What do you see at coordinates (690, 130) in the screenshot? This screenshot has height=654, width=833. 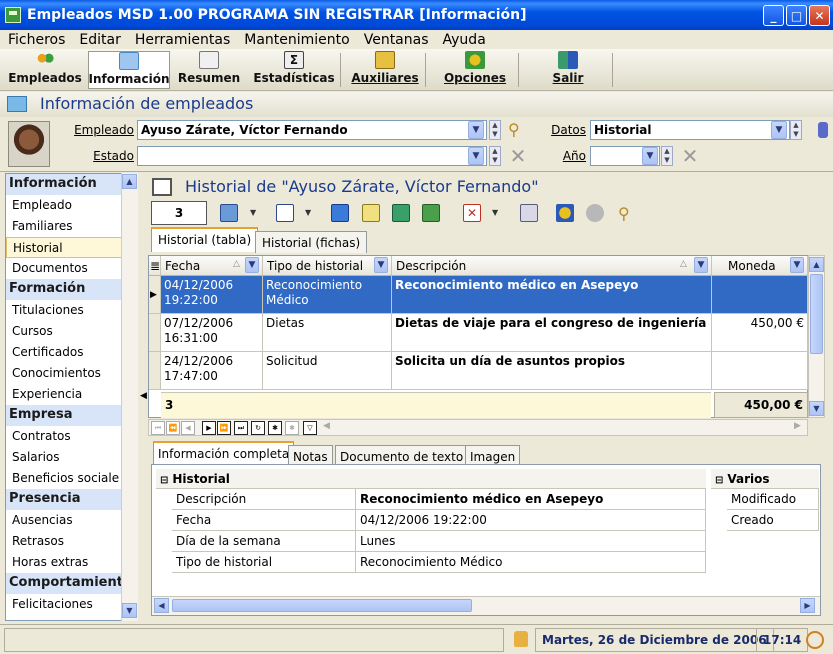 I see `datos-field: Historial` at bounding box center [690, 130].